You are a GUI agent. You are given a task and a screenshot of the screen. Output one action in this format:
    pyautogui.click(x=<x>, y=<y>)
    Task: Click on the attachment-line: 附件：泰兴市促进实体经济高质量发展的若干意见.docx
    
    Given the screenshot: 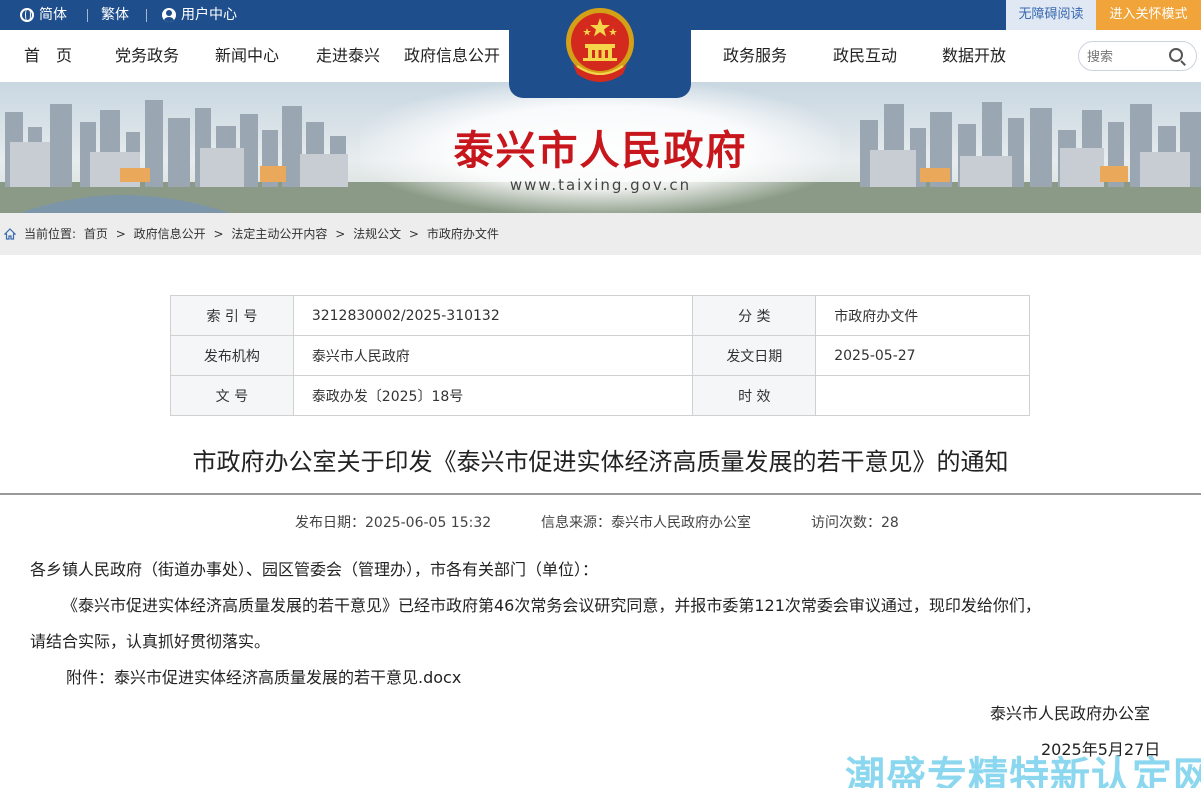 What is the action you would take?
    pyautogui.click(x=263, y=676)
    